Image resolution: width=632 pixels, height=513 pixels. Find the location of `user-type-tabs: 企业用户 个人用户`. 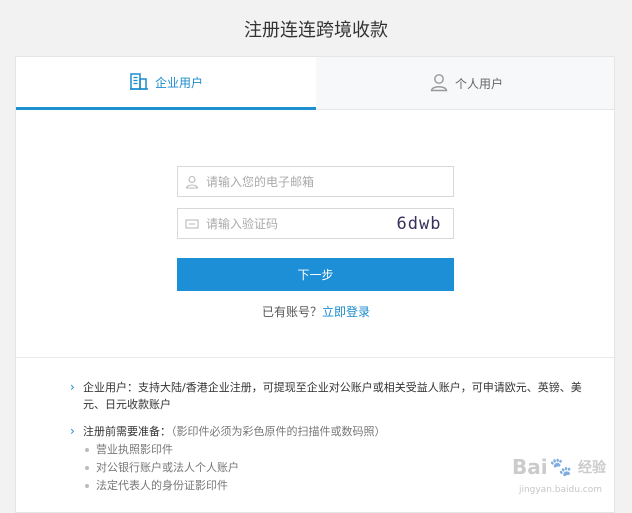

user-type-tabs: 企业用户 个人用户 is located at coordinates (315, 83).